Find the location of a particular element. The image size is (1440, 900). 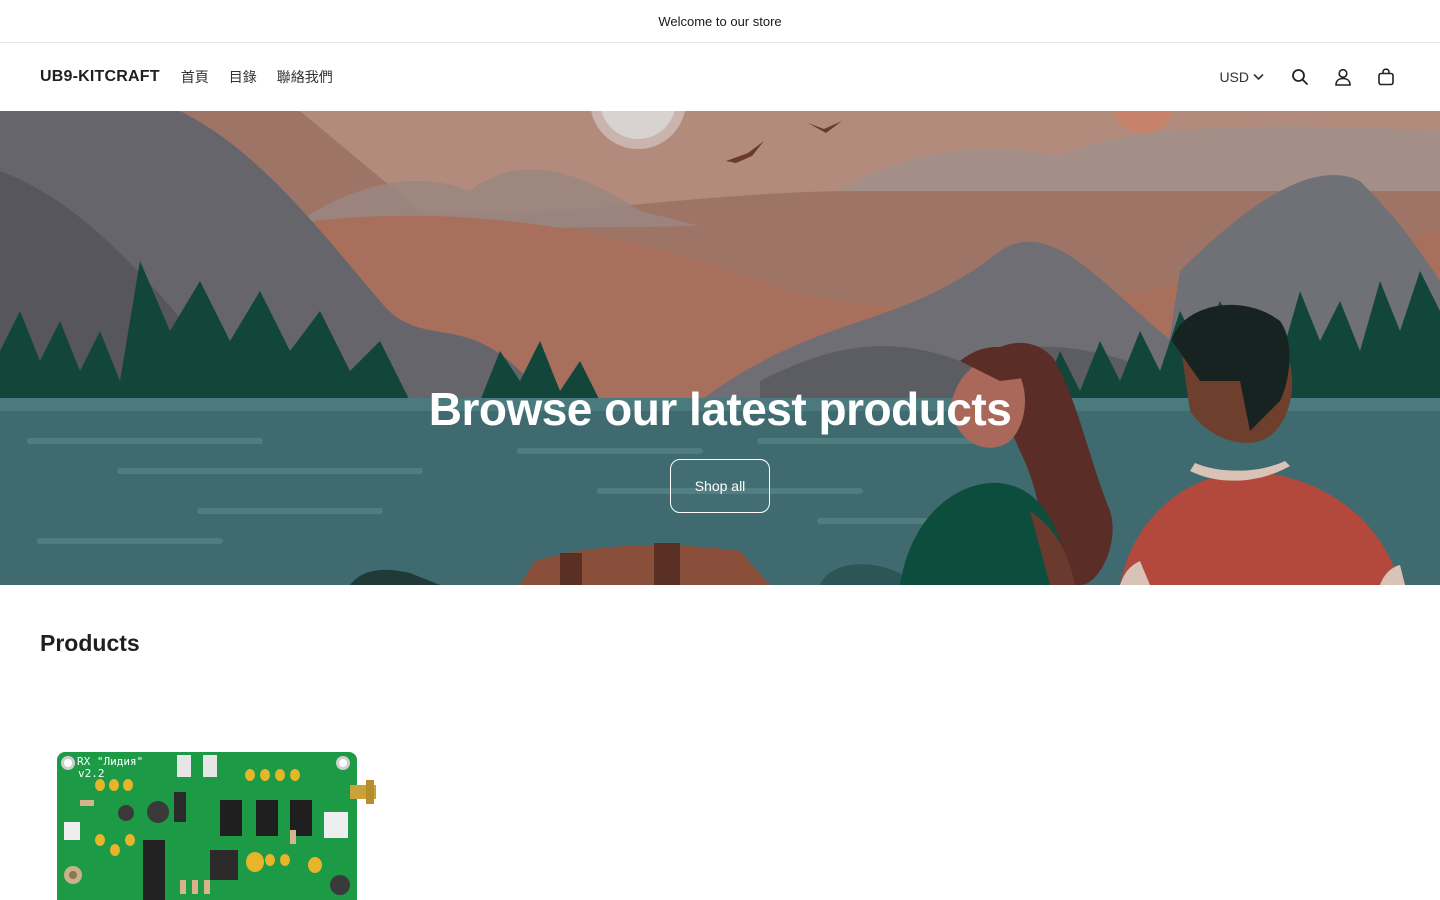

currency-label: USD is located at coordinates (1234, 77).